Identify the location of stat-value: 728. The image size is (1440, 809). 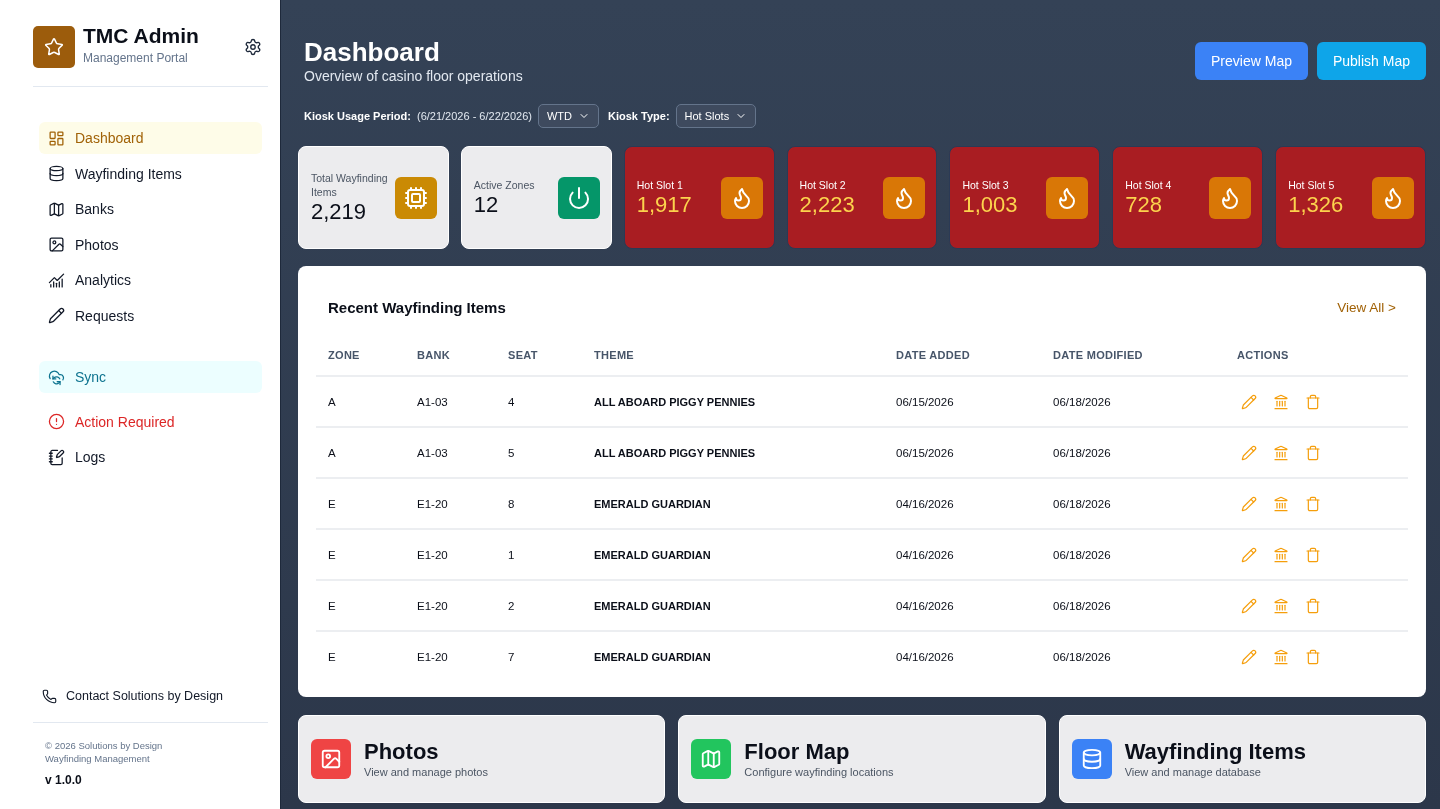
(1144, 204).